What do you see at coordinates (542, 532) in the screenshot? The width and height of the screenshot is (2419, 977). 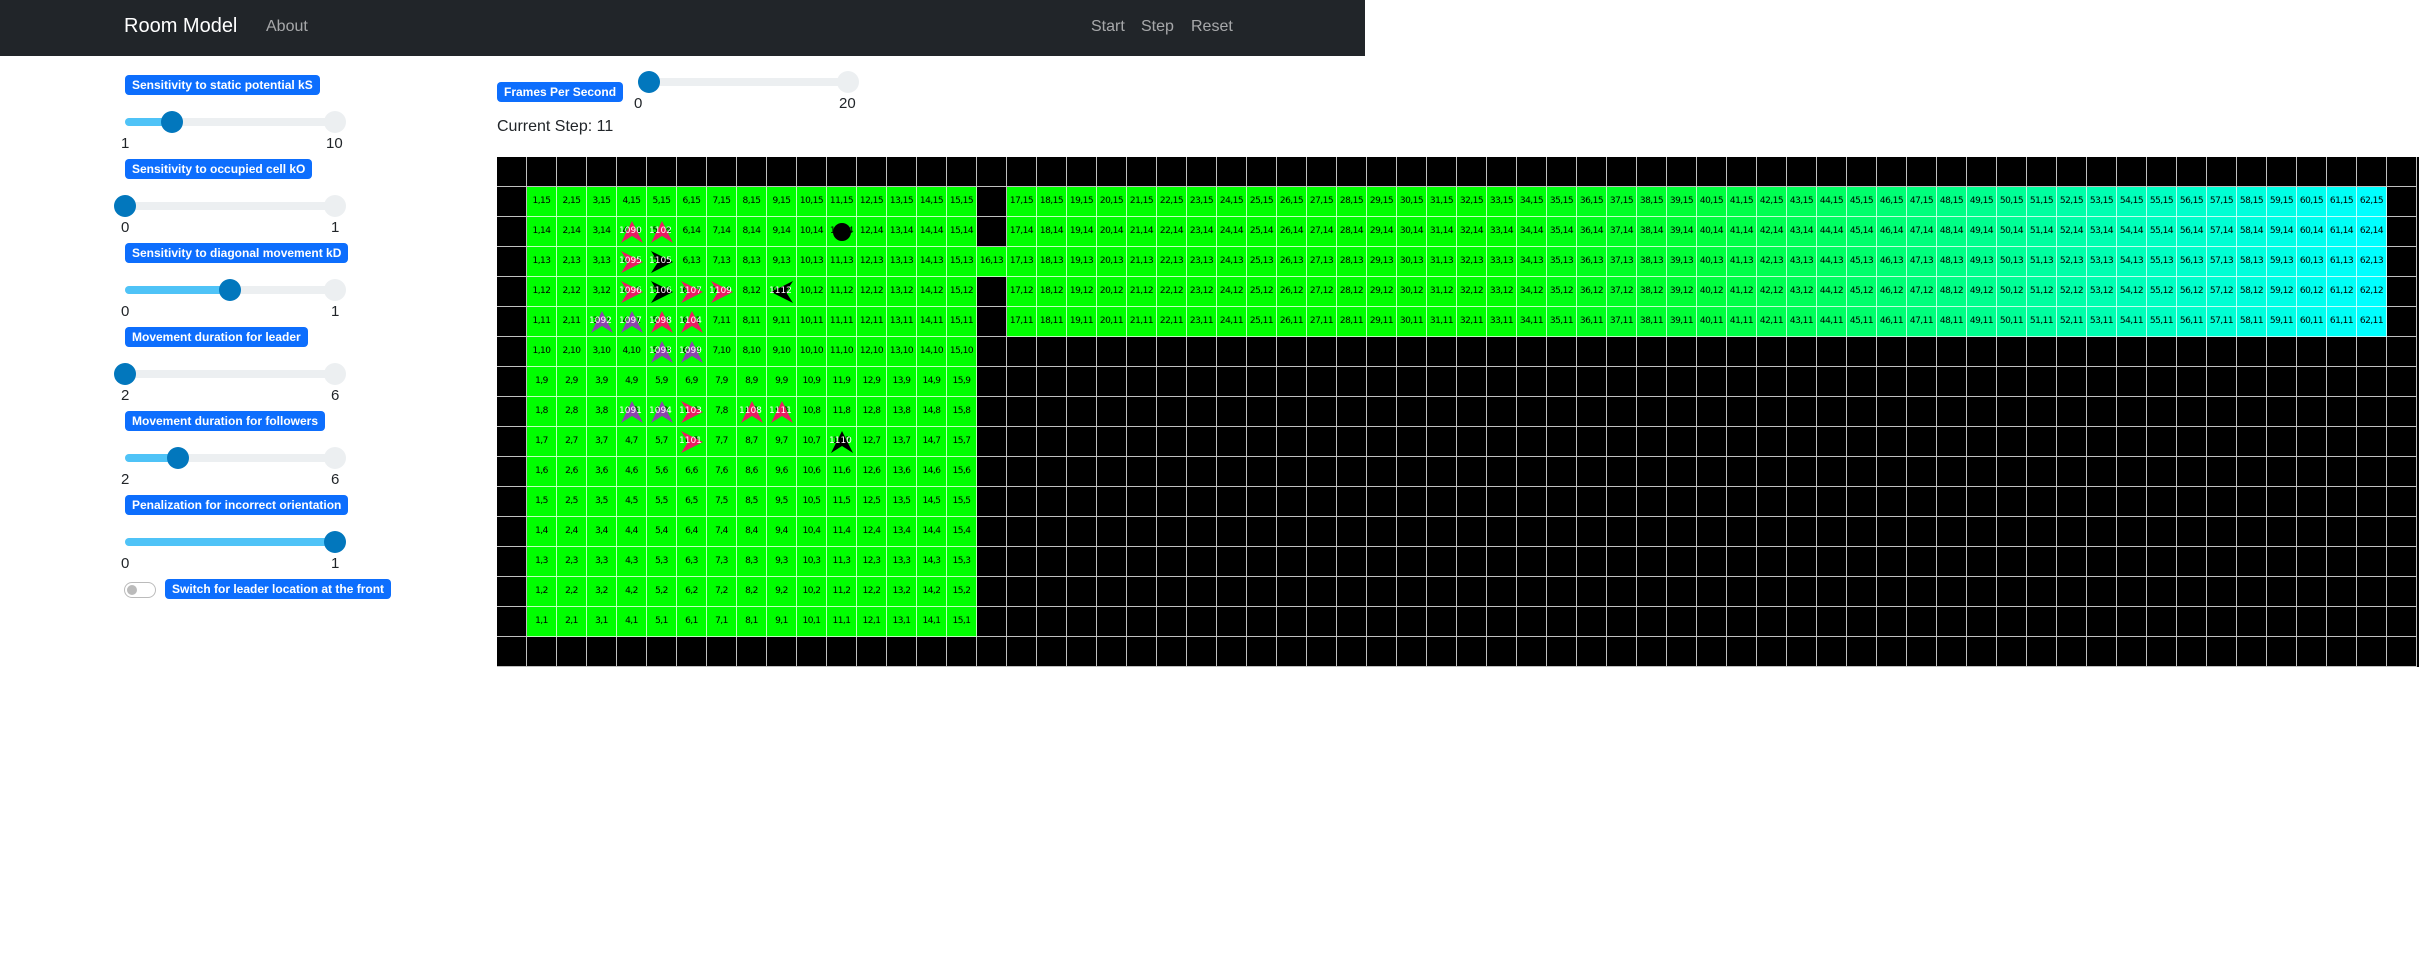 I see `floor-cell: 1,4` at bounding box center [542, 532].